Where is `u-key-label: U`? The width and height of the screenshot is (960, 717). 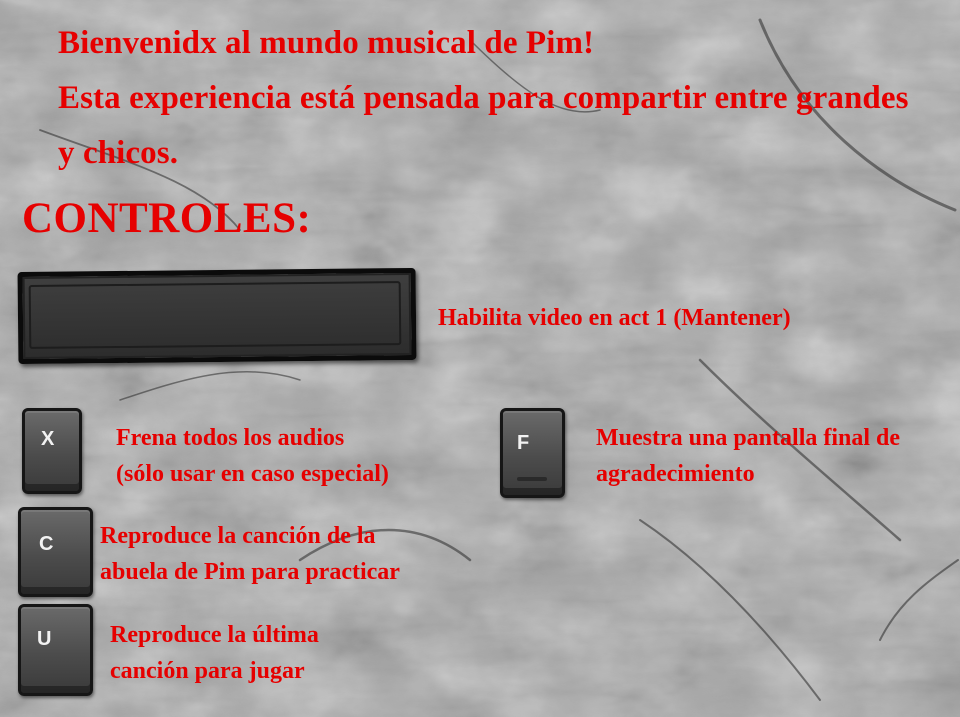
u-key-label: U is located at coordinates (44, 639).